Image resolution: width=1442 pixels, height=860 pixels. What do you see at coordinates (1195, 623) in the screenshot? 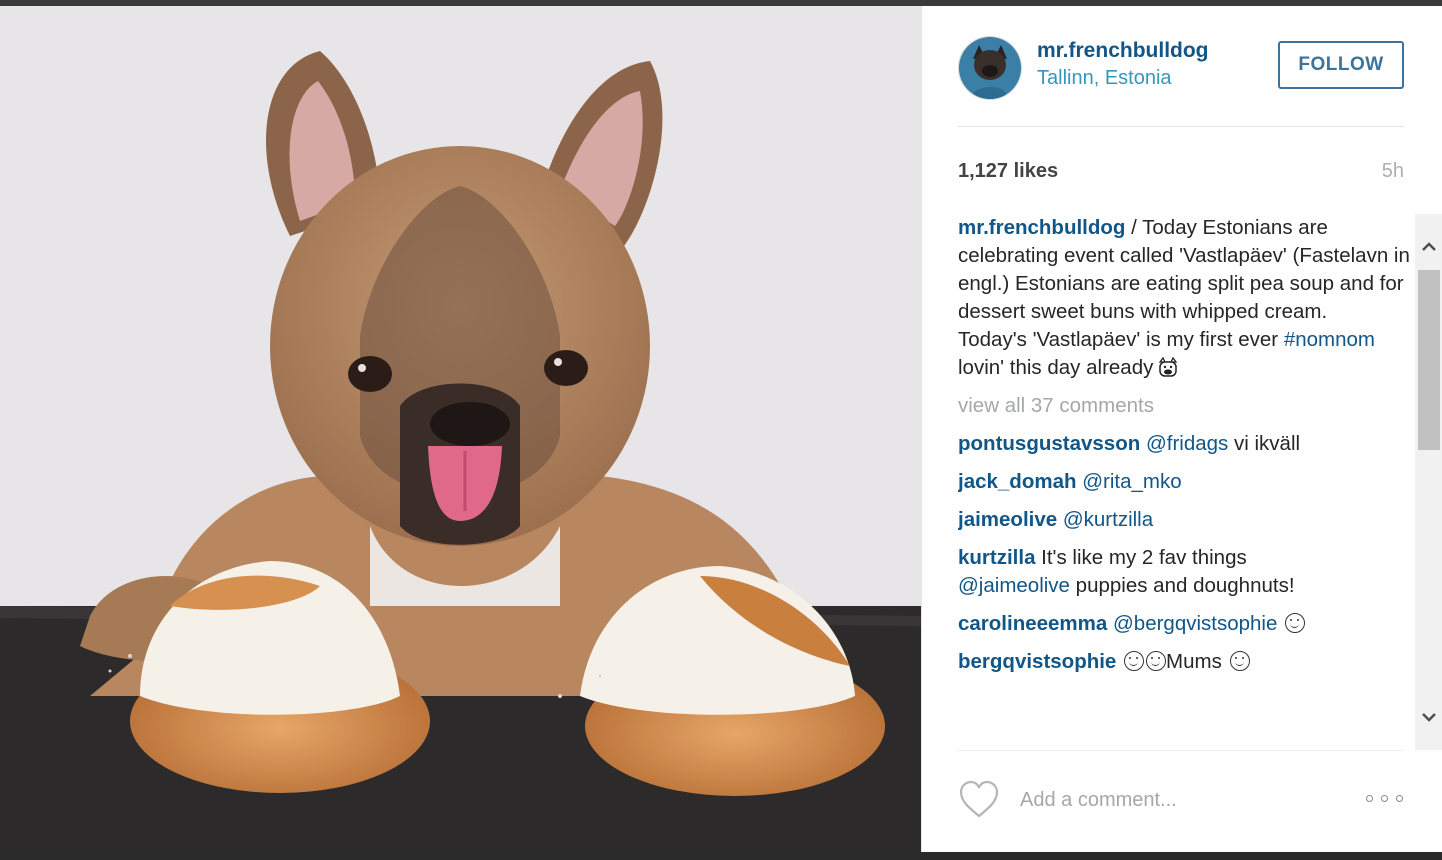
I see `comment-mention: @bergqvistsophie` at bounding box center [1195, 623].